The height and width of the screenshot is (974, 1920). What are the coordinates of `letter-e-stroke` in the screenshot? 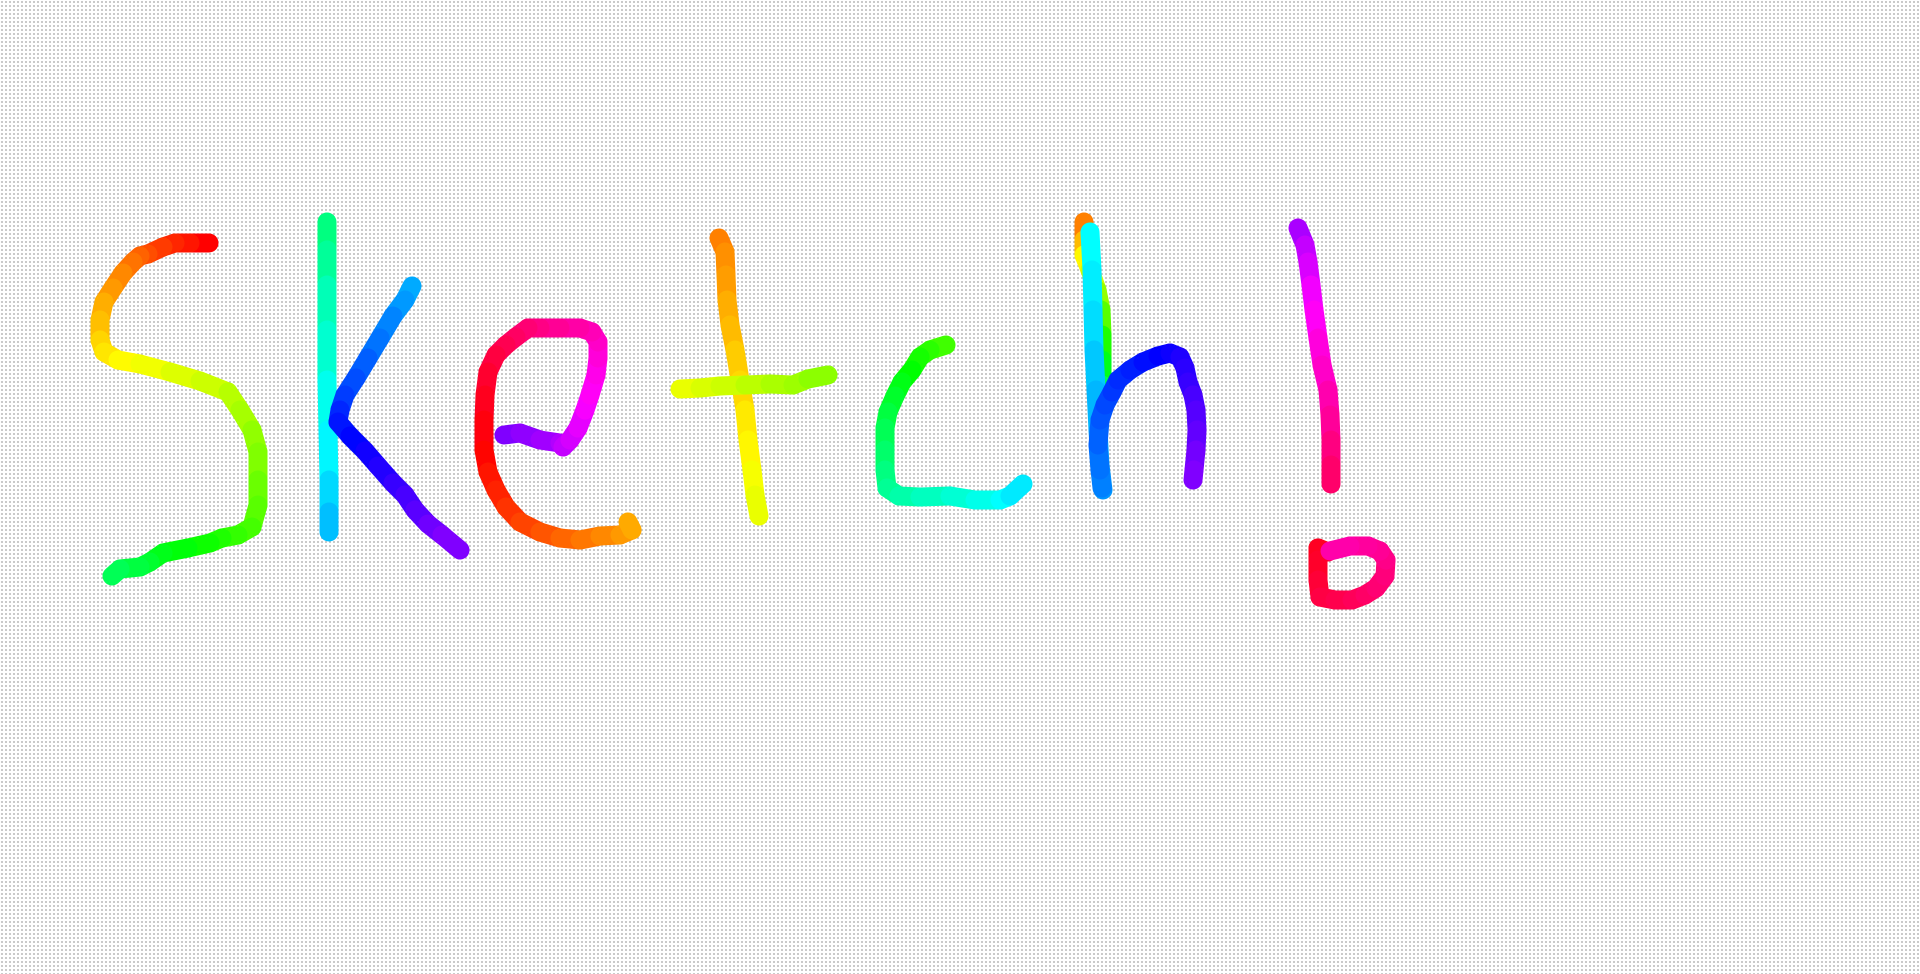 It's located at (558, 434).